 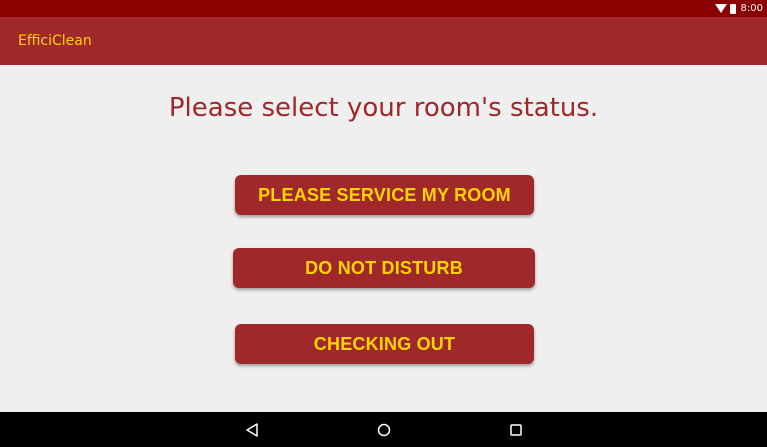 I want to click on navigation-bar, so click(x=383, y=429).